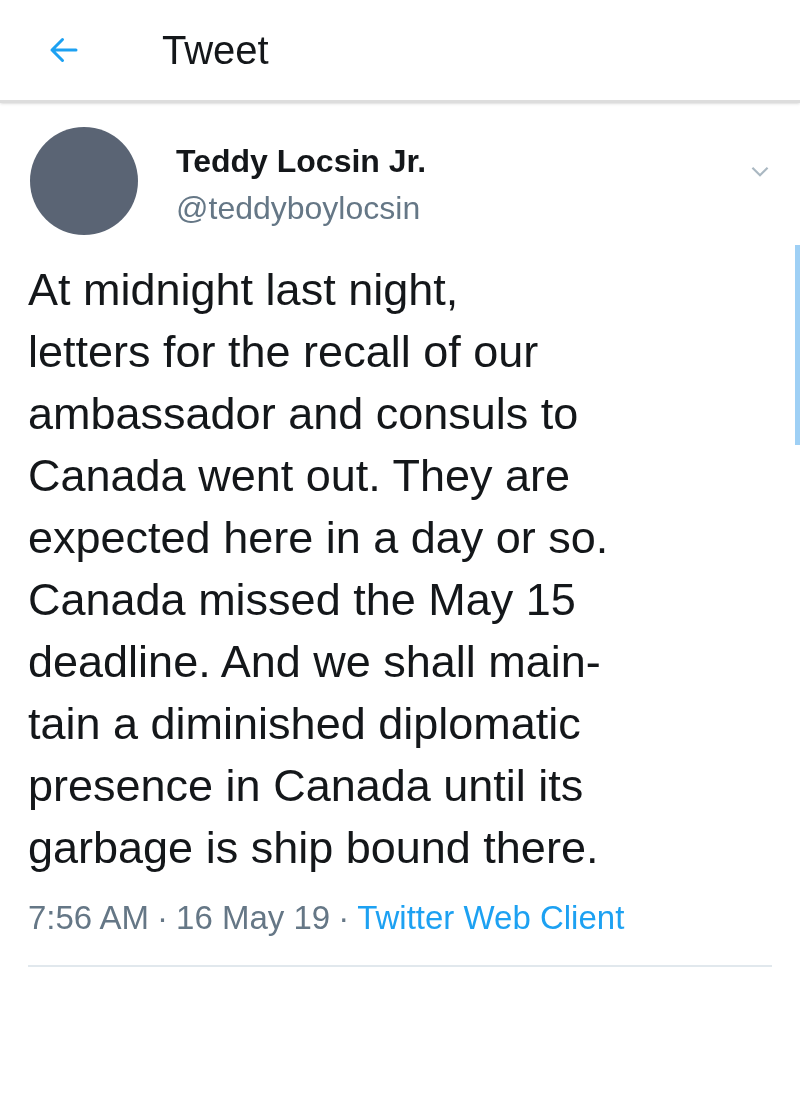  Describe the element at coordinates (215, 50) in the screenshot. I see `page-title: Tweet` at that location.